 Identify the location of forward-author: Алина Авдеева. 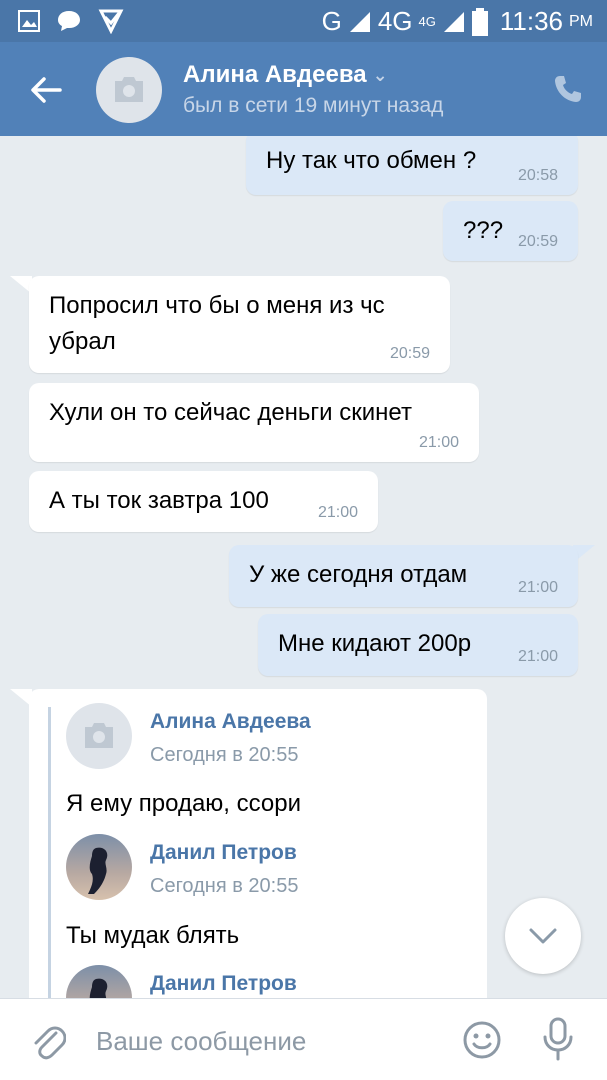
(230, 722).